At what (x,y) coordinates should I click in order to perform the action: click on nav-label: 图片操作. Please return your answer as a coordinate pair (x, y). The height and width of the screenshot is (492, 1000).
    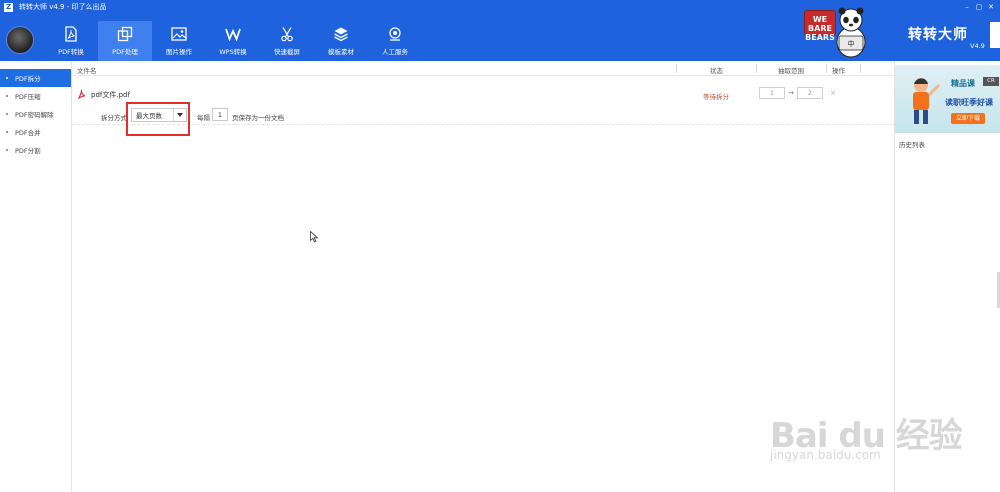
    Looking at the image, I should click on (179, 52).